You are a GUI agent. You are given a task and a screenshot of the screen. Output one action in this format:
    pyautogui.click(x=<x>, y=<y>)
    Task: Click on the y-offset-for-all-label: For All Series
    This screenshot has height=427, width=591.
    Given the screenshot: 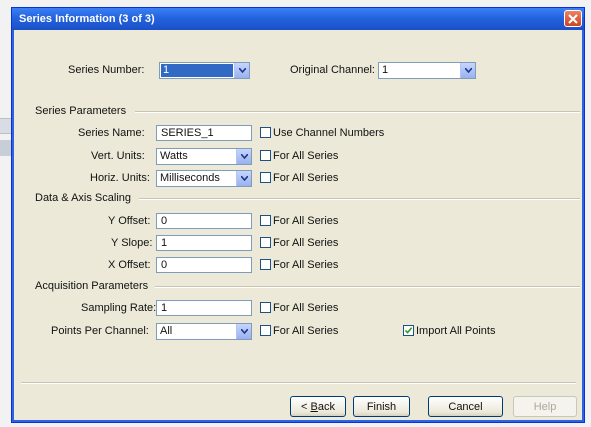 What is the action you would take?
    pyautogui.click(x=306, y=221)
    